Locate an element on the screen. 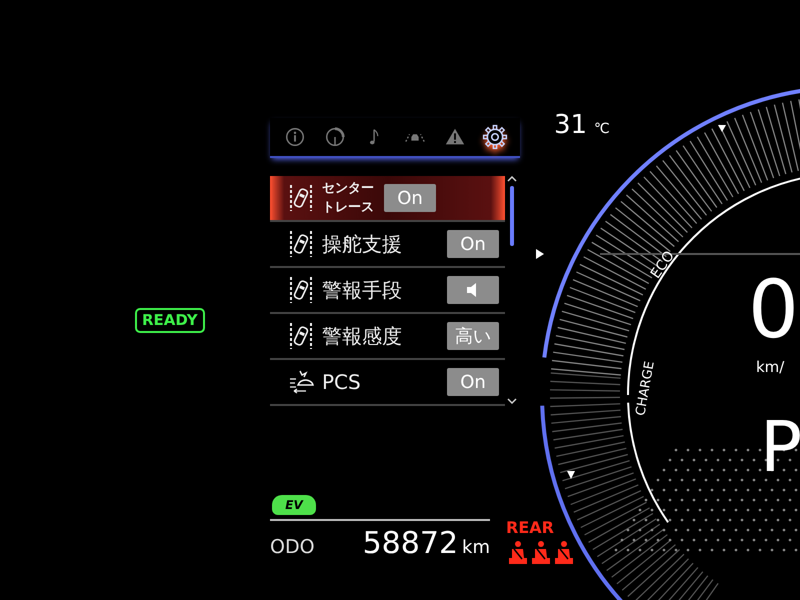 This screenshot has height=600, width=800. setting-value: 高い is located at coordinates (473, 336).